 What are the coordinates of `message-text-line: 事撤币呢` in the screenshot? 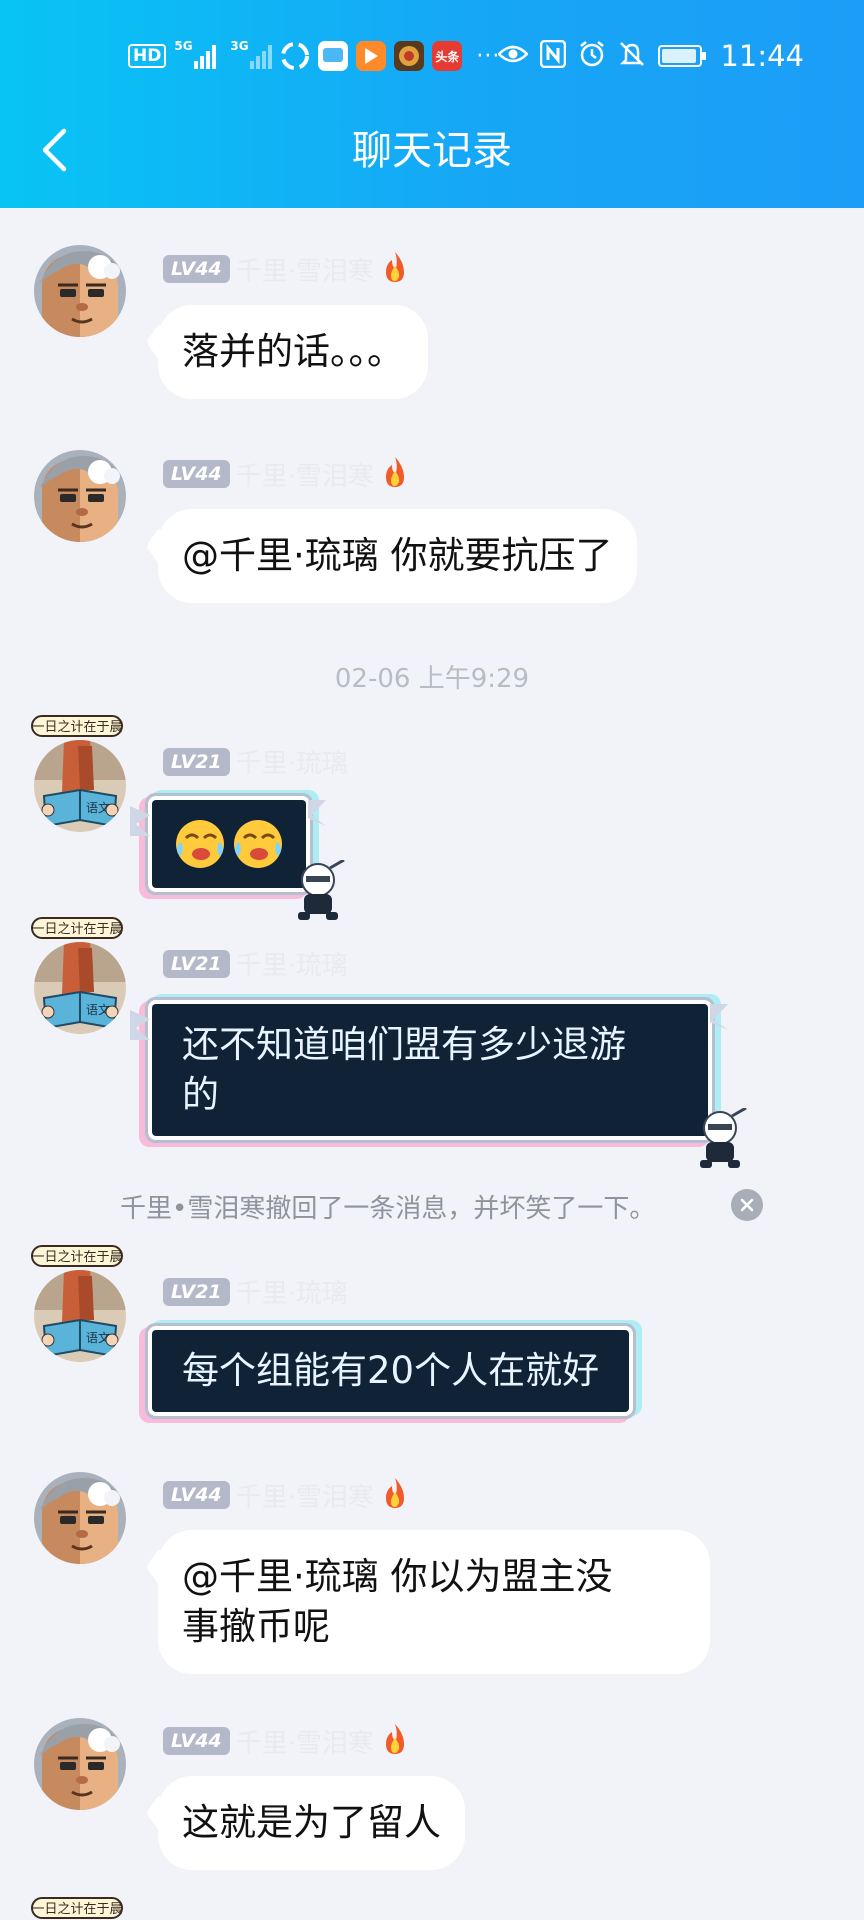 It's located at (256, 1626).